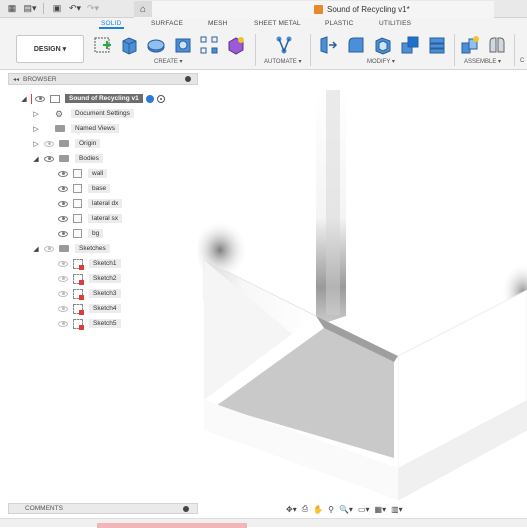 The width and height of the screenshot is (527, 528). I want to click on timeline-highlight, so click(172, 525).